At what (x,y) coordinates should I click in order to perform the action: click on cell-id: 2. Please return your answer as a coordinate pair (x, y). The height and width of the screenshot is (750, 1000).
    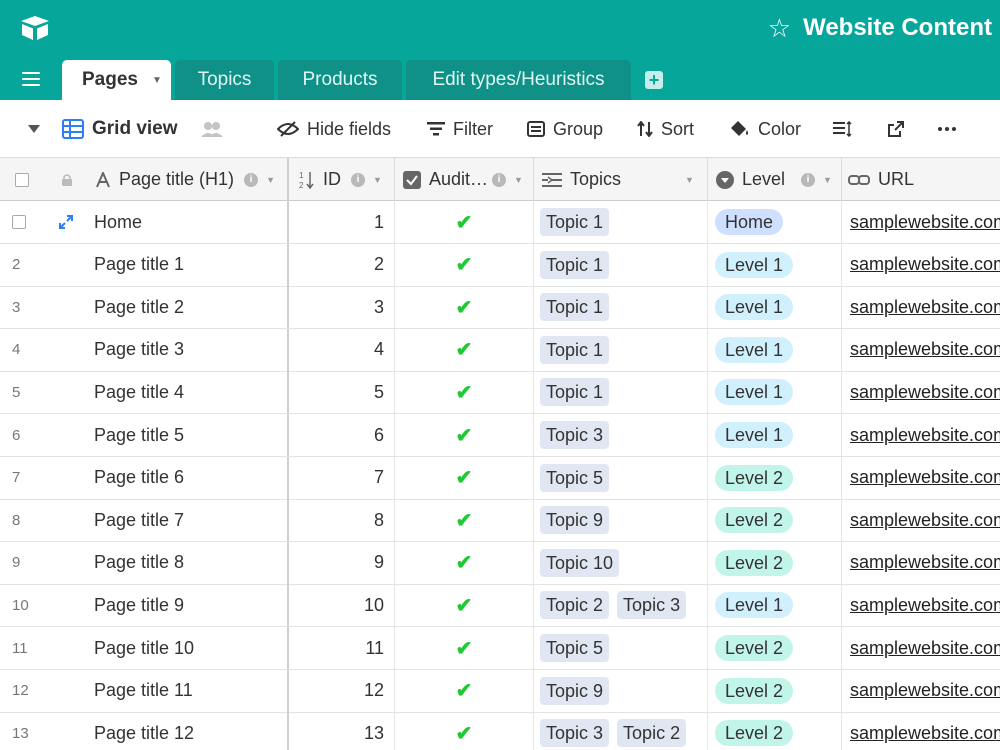
    Looking at the image, I should click on (342, 264).